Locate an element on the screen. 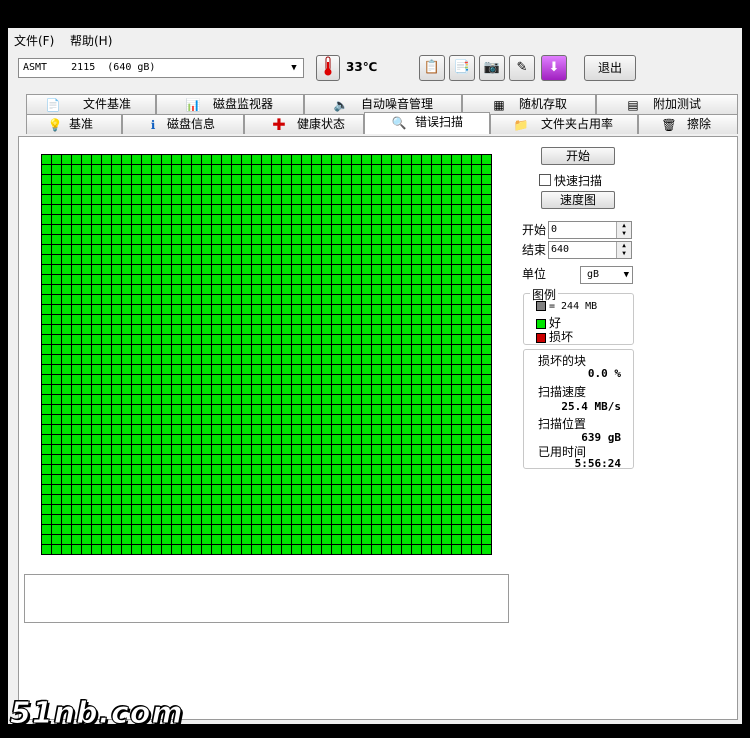 This screenshot has width=750, height=738. tab-label: 自动噪音管理 is located at coordinates (397, 104).